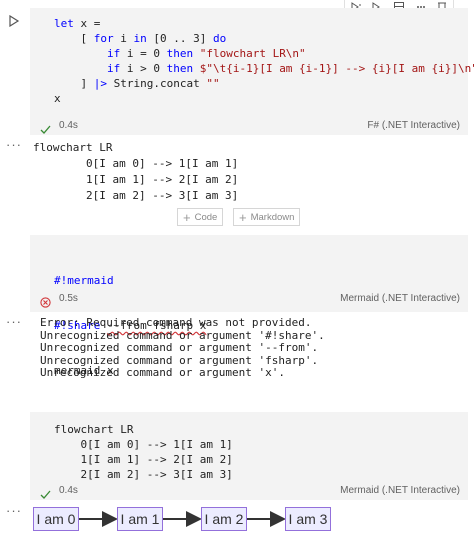  Describe the element at coordinates (182, 519) in the screenshot. I see `diagram-edges` at that location.